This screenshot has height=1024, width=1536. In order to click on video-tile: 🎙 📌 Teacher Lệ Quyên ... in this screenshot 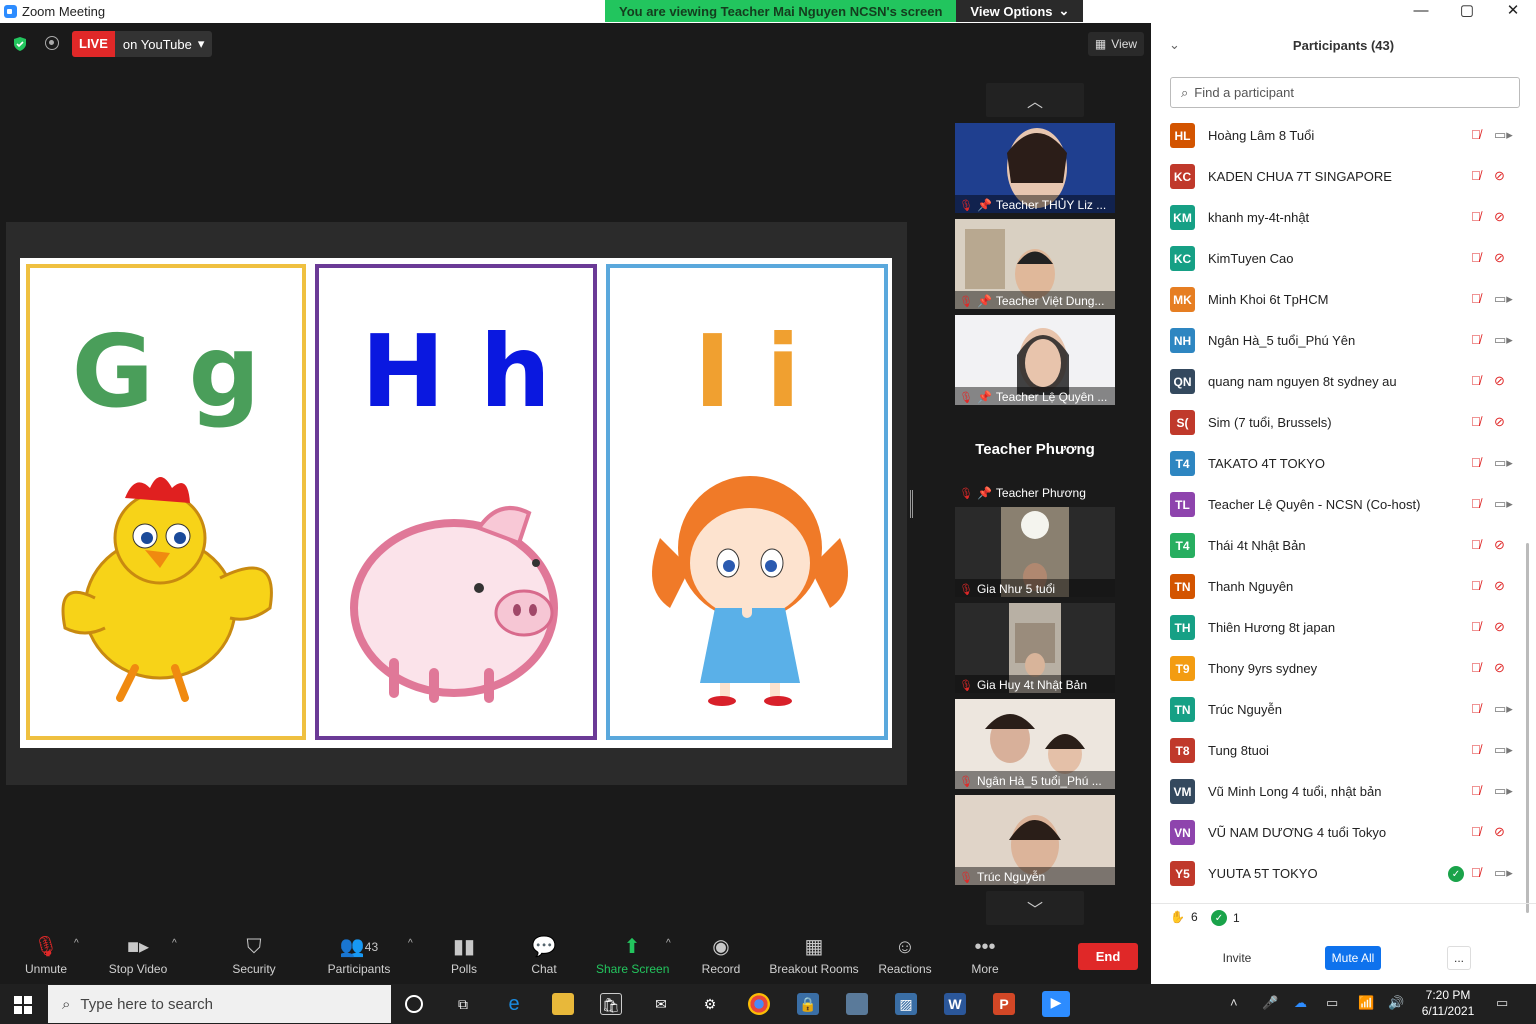, I will do `click(1035, 360)`.